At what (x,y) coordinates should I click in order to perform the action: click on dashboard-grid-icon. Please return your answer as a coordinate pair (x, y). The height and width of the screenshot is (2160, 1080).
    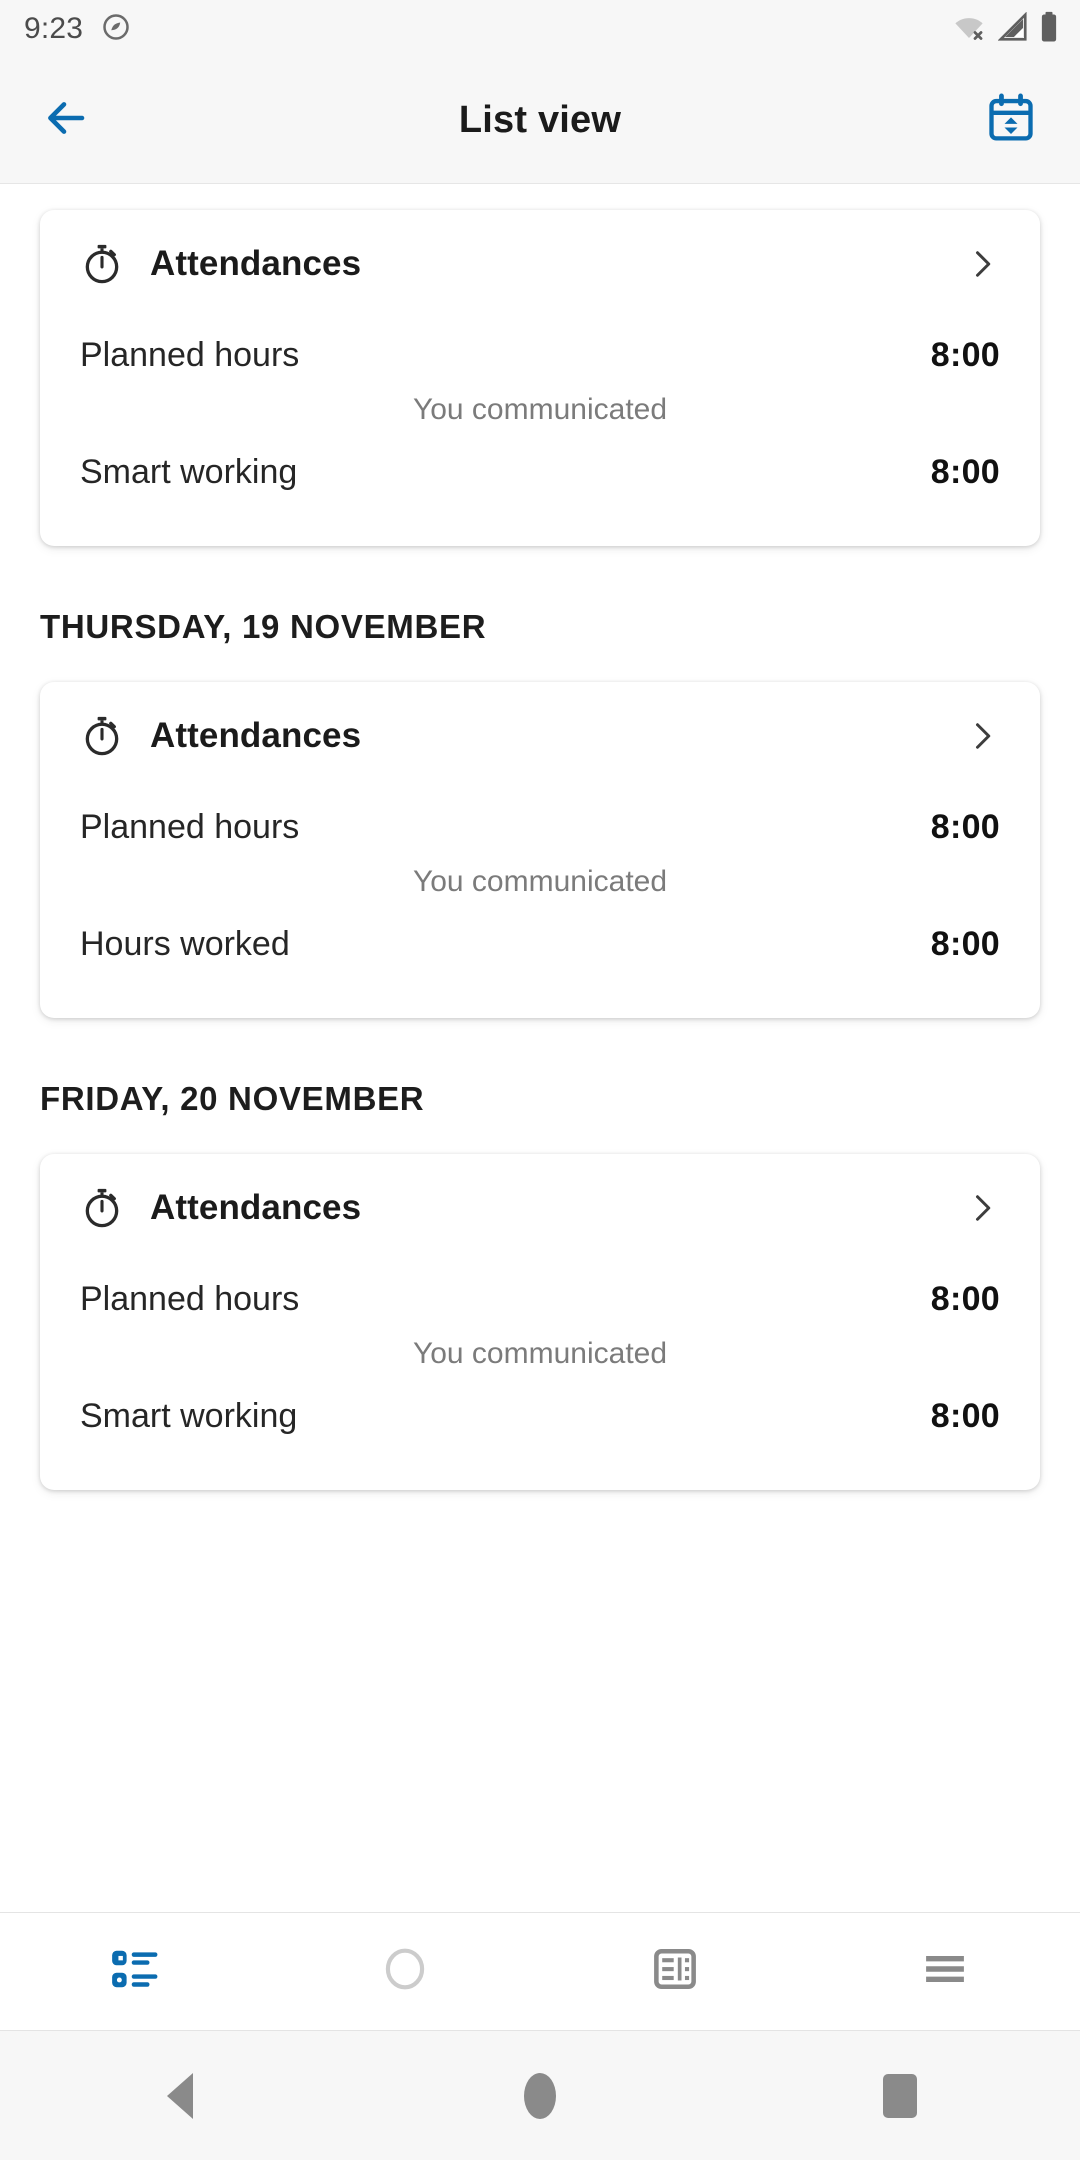
    Looking at the image, I should click on (675, 1971).